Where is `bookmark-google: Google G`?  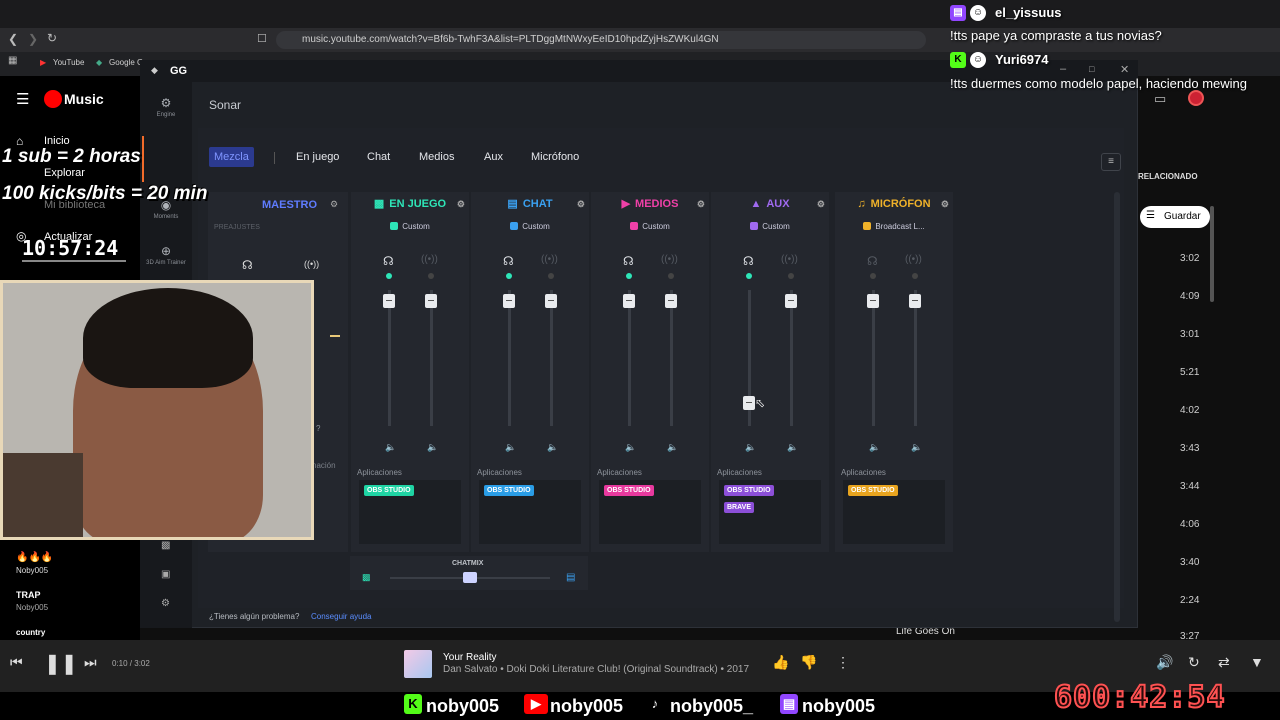 bookmark-google: Google G is located at coordinates (126, 62).